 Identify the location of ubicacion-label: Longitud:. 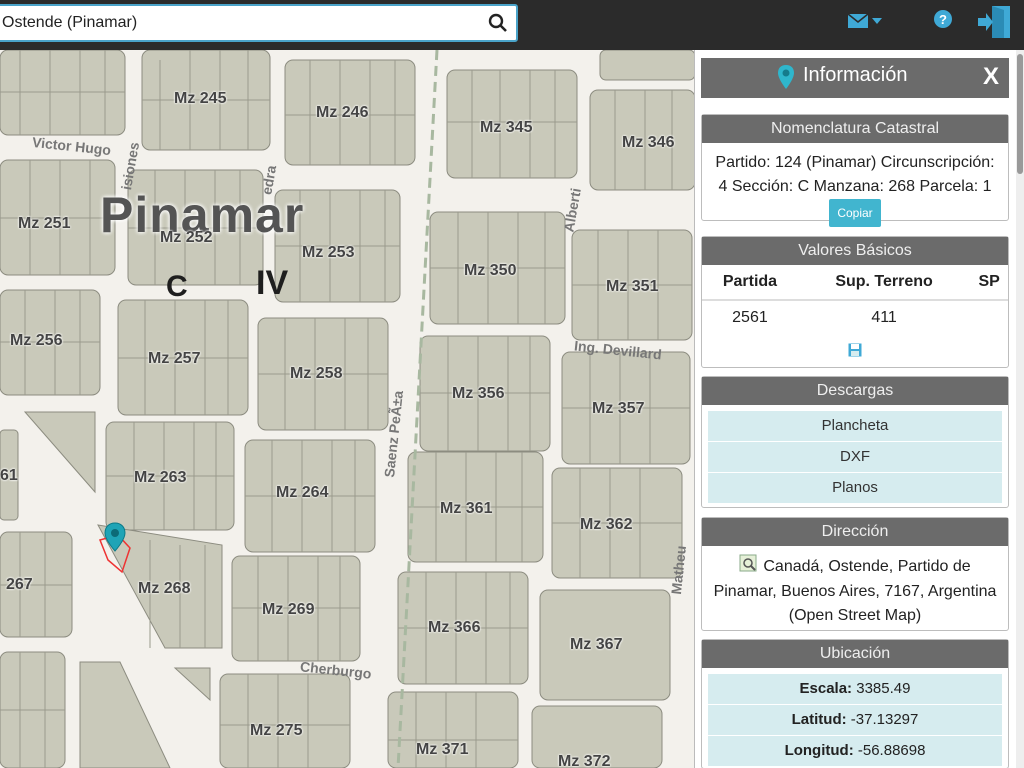
(819, 750).